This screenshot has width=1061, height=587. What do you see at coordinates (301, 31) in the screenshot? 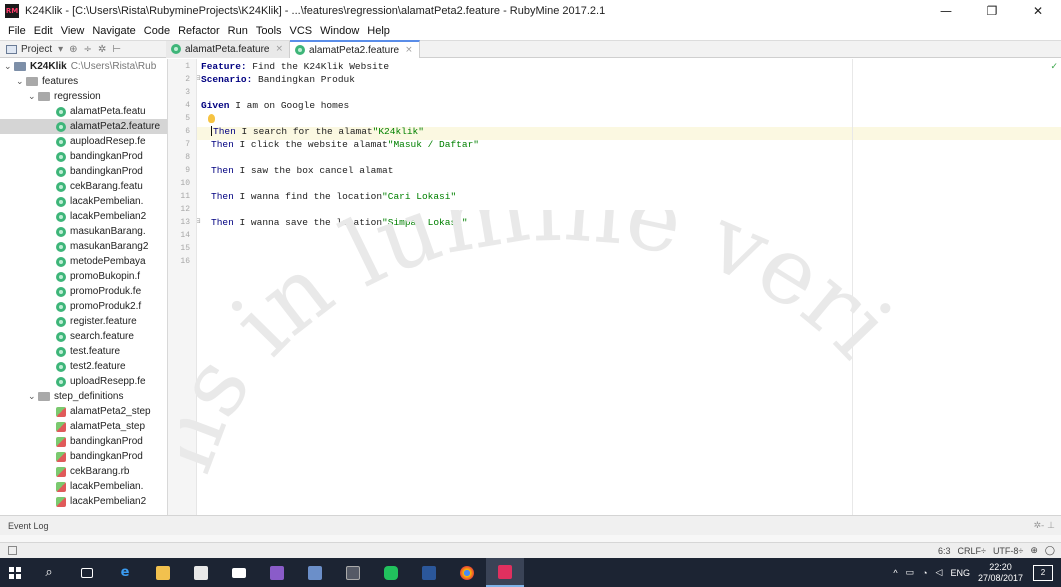
I see `menu-vcs: VCS` at bounding box center [301, 31].